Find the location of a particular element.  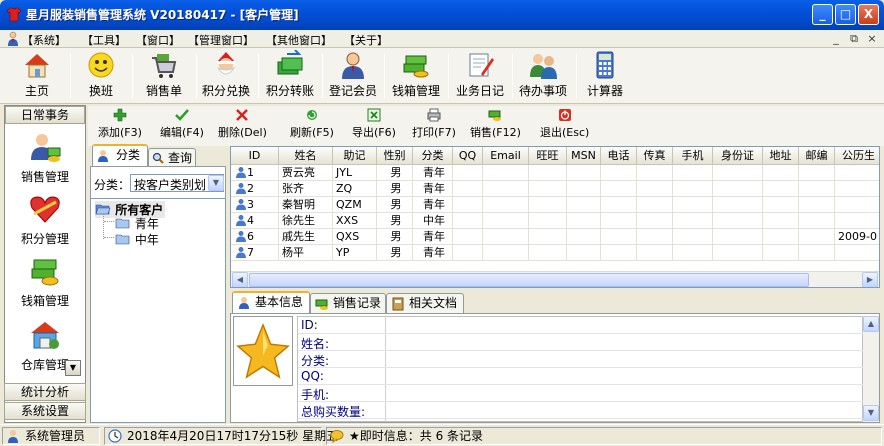

horizontal-scrollbar: ◀ ▶ is located at coordinates (555, 279).